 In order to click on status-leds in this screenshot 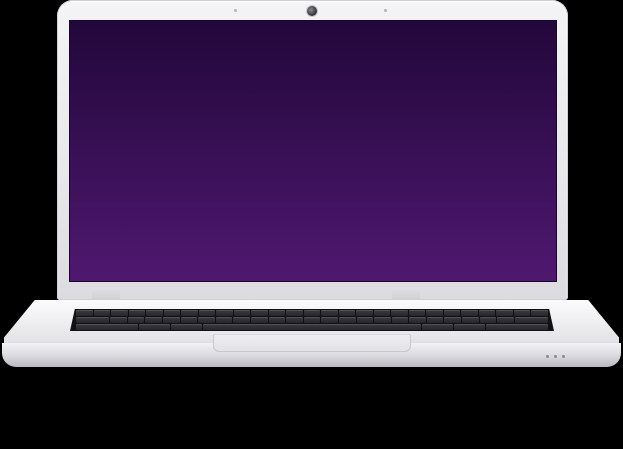, I will do `click(555, 356)`.